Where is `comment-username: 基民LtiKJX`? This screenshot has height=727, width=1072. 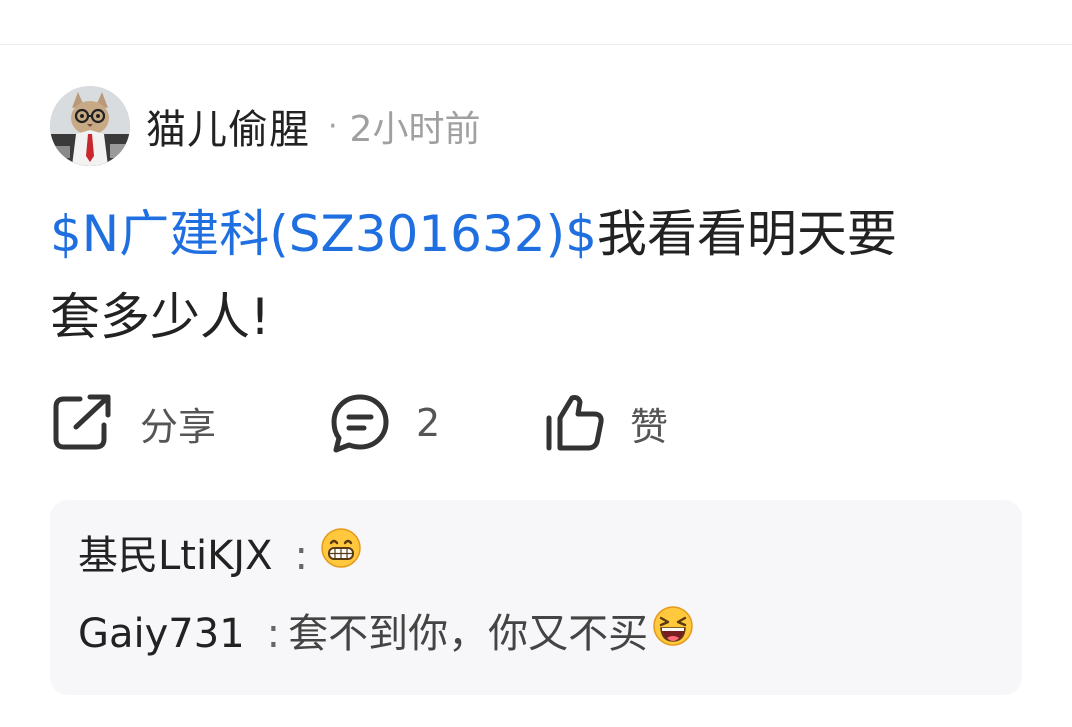
comment-username: 基民LtiKJX is located at coordinates (175, 556).